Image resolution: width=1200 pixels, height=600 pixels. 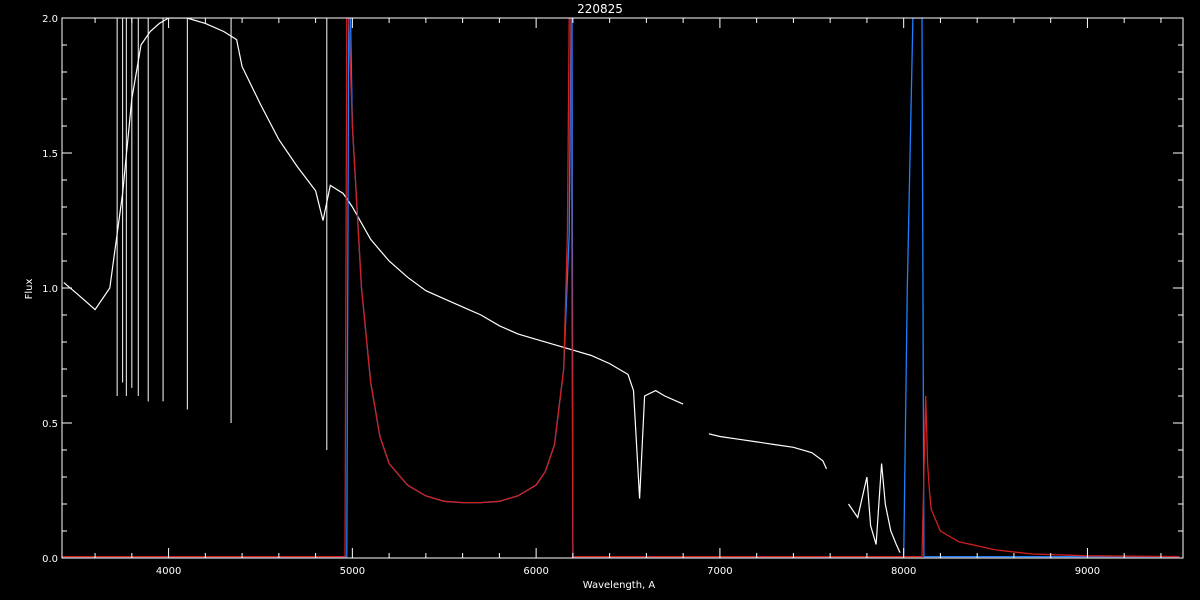 What do you see at coordinates (168, 571) in the screenshot?
I see `x-tick-label-0: 4000` at bounding box center [168, 571].